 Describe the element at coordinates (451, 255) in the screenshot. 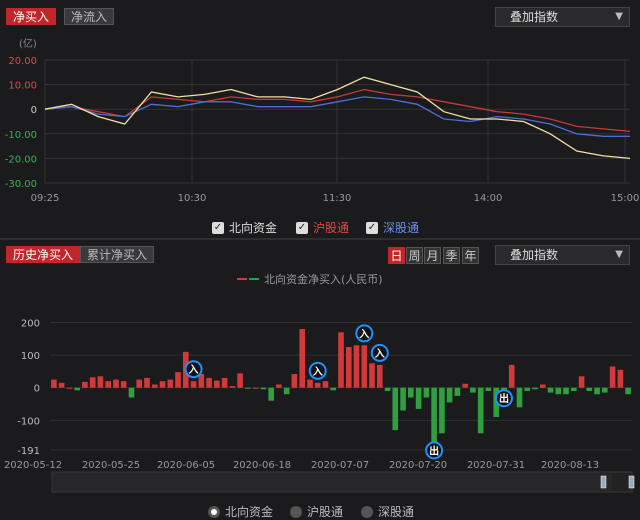

I see `period-quarter-button: 季` at that location.